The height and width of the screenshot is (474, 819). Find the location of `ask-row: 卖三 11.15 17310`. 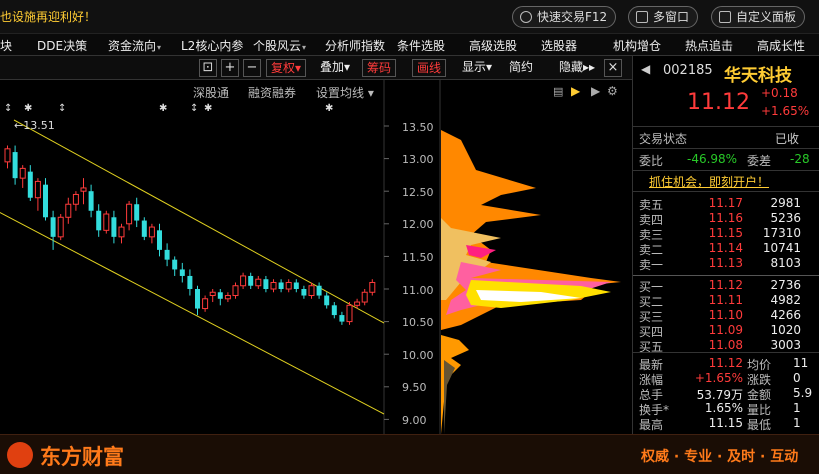

ask-row: 卖三 11.15 17310 is located at coordinates (726, 234).